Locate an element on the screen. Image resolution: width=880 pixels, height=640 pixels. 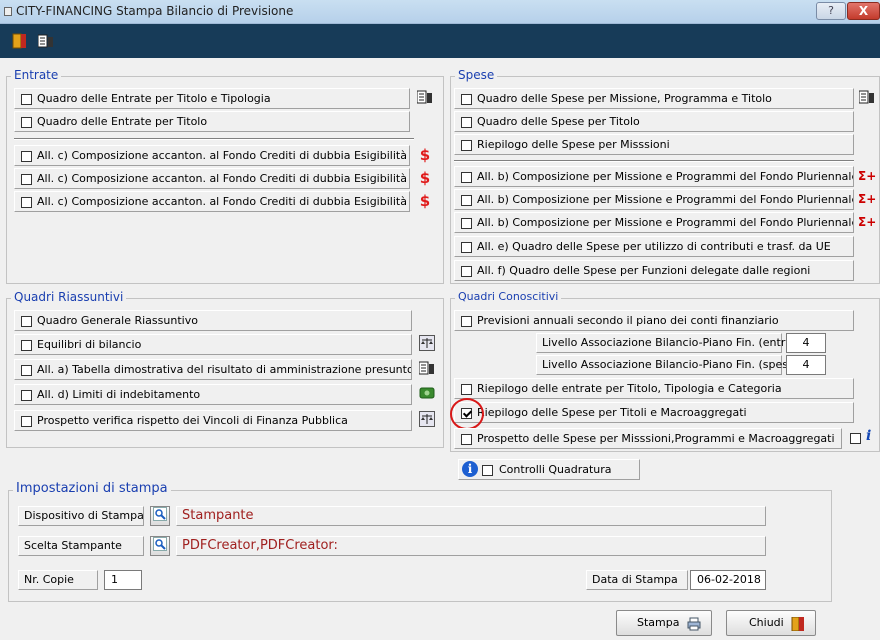
quadri-conoscitivi-title: Quadri Conoscitivi is located at coordinates (508, 296).